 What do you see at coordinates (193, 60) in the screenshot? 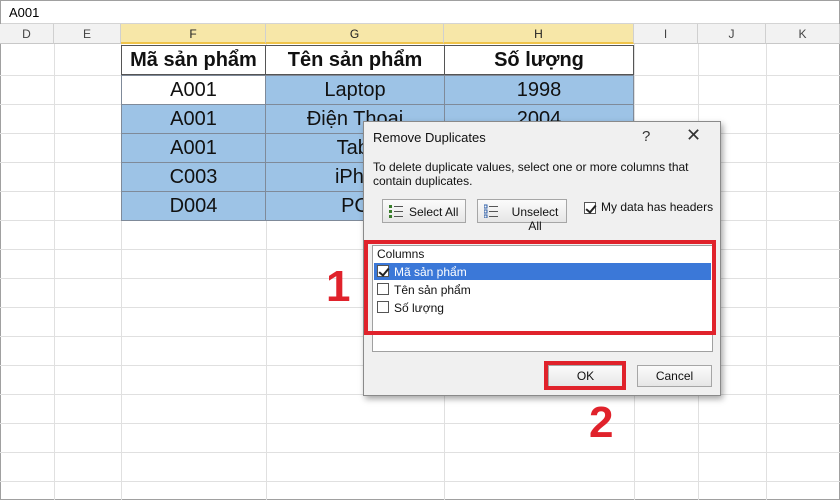
I see `table-header-cell: Mã sản phẩm` at bounding box center [193, 60].